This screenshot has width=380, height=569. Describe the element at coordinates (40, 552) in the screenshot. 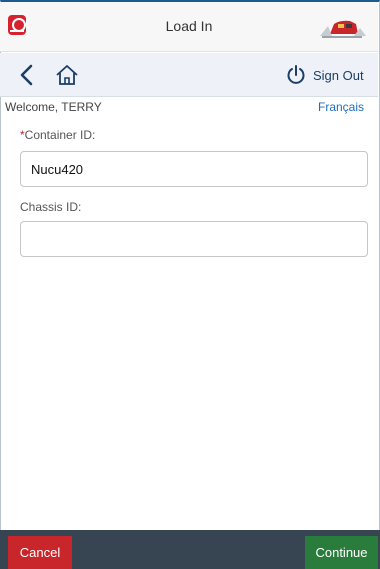

I see `cancel-button: Cancel` at that location.